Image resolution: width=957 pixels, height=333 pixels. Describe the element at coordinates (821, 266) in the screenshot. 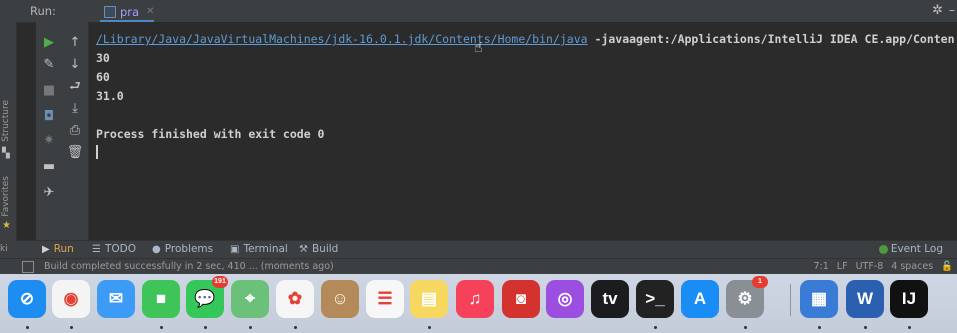

I see `caret-position: 7:1` at that location.